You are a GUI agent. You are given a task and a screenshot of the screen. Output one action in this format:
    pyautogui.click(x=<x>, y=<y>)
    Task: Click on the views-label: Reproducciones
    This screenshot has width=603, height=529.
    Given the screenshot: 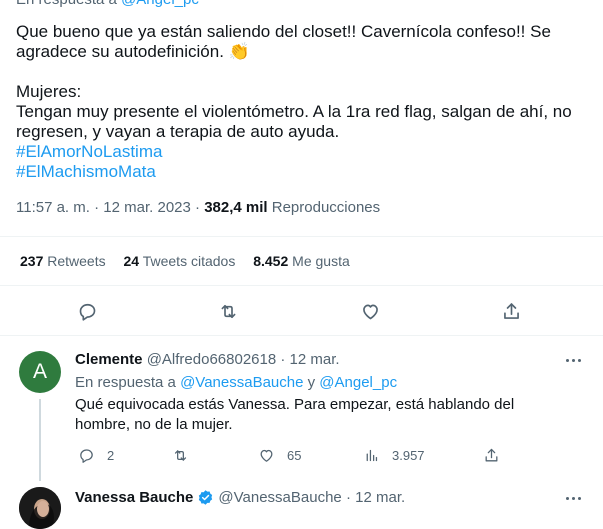 What is the action you would take?
    pyautogui.click(x=326, y=207)
    